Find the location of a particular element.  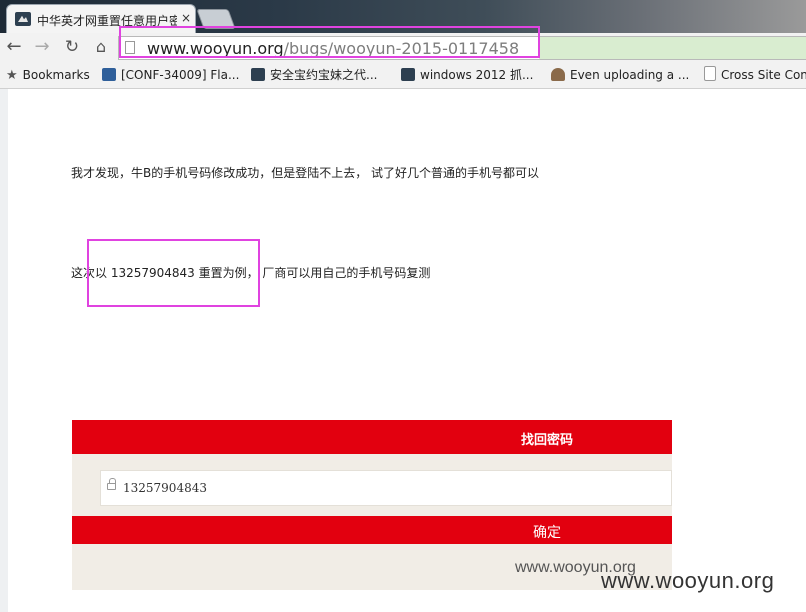

bookmark-item: Cross Site Con is located at coordinates (755, 75).